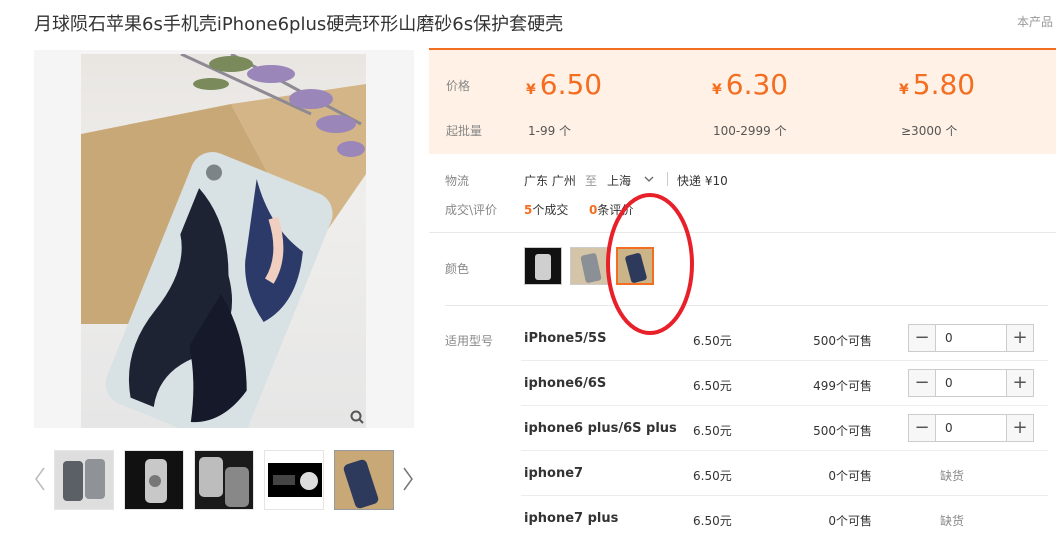 Image resolution: width=1056 pixels, height=542 pixels. What do you see at coordinates (40, 479) in the screenshot?
I see `thumb-prev-arrow-icon` at bounding box center [40, 479].